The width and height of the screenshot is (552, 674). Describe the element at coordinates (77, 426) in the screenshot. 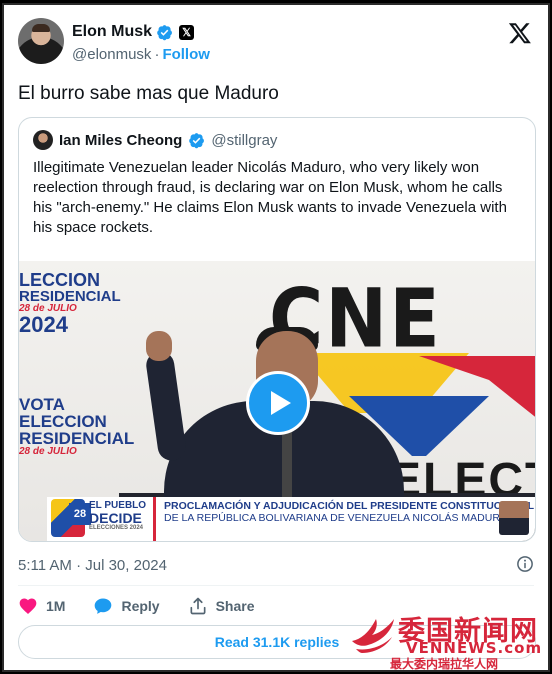

I see `election-logo-bottom: VOTA ELECCION RESIDENCIAL 28 de JULIO` at that location.